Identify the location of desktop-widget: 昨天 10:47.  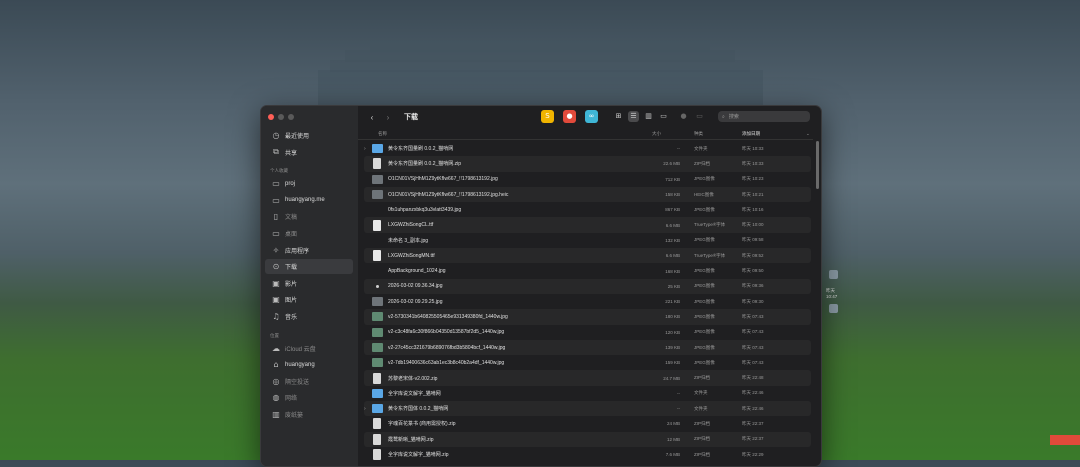
(832, 291).